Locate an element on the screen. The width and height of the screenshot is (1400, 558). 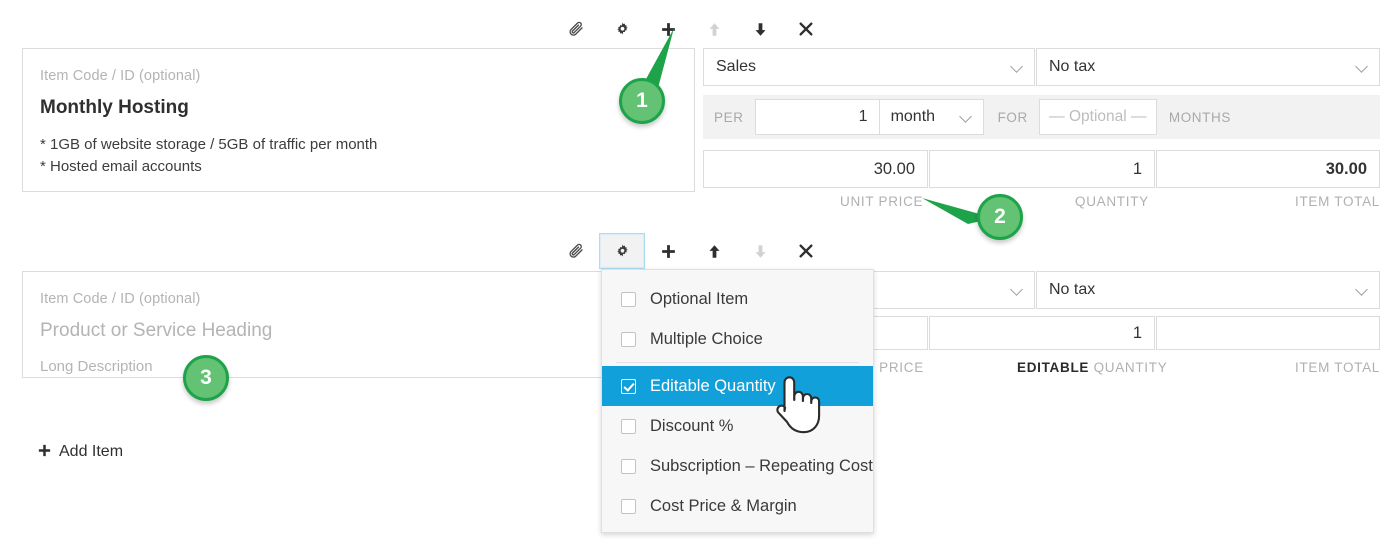
row-1-subscription-period-unit-select: month is located at coordinates (931, 117).